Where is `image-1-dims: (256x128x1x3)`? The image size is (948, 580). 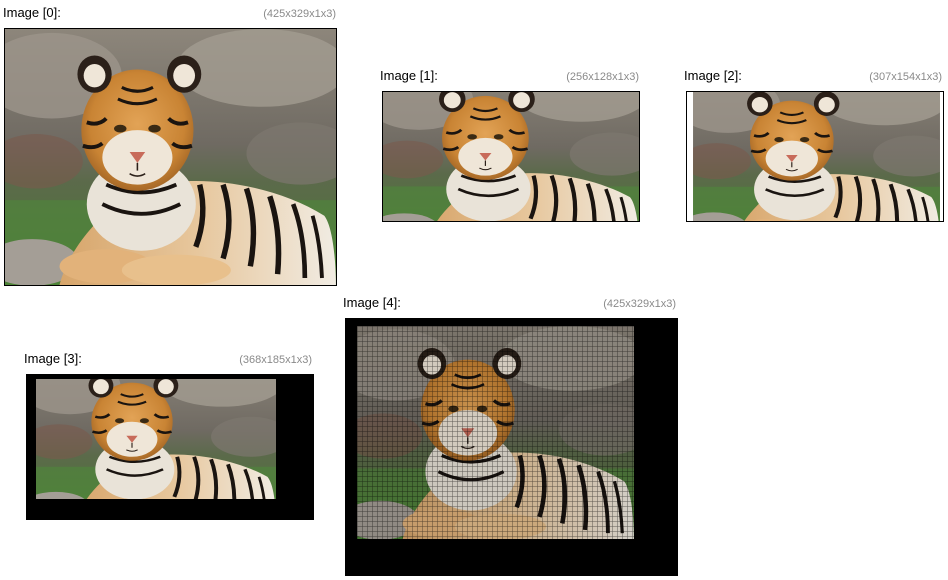 image-1-dims: (256x128x1x3) is located at coordinates (602, 77).